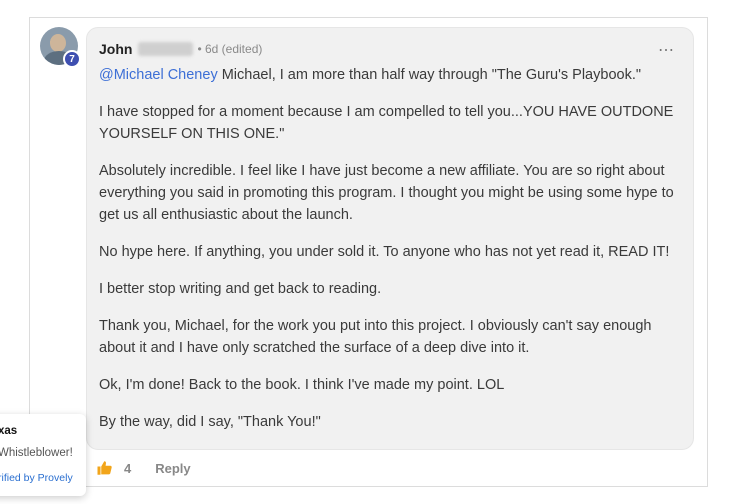 The height and width of the screenshot is (504, 736). Describe the element at coordinates (210, 422) in the screenshot. I see `paragraph-8: By the way, did I say, "Thank You!"` at that location.